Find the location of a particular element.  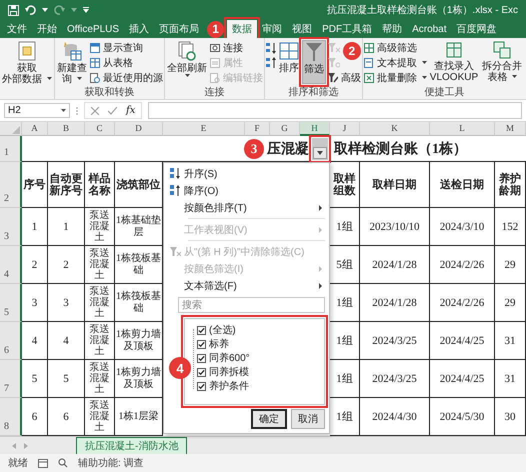

ribbon-tab: 审阅 is located at coordinates (272, 29).